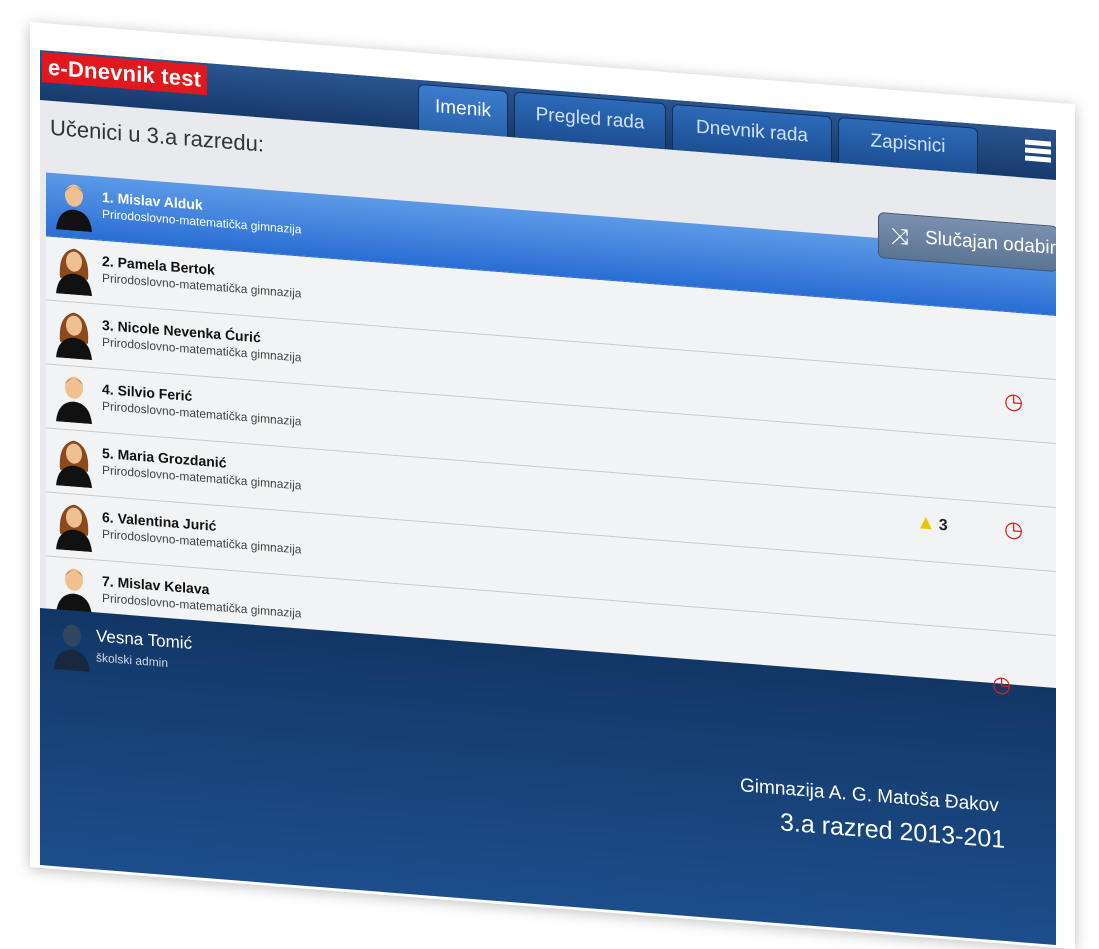  Describe the element at coordinates (926, 522) in the screenshot. I see `warning-icon: ▲` at that location.